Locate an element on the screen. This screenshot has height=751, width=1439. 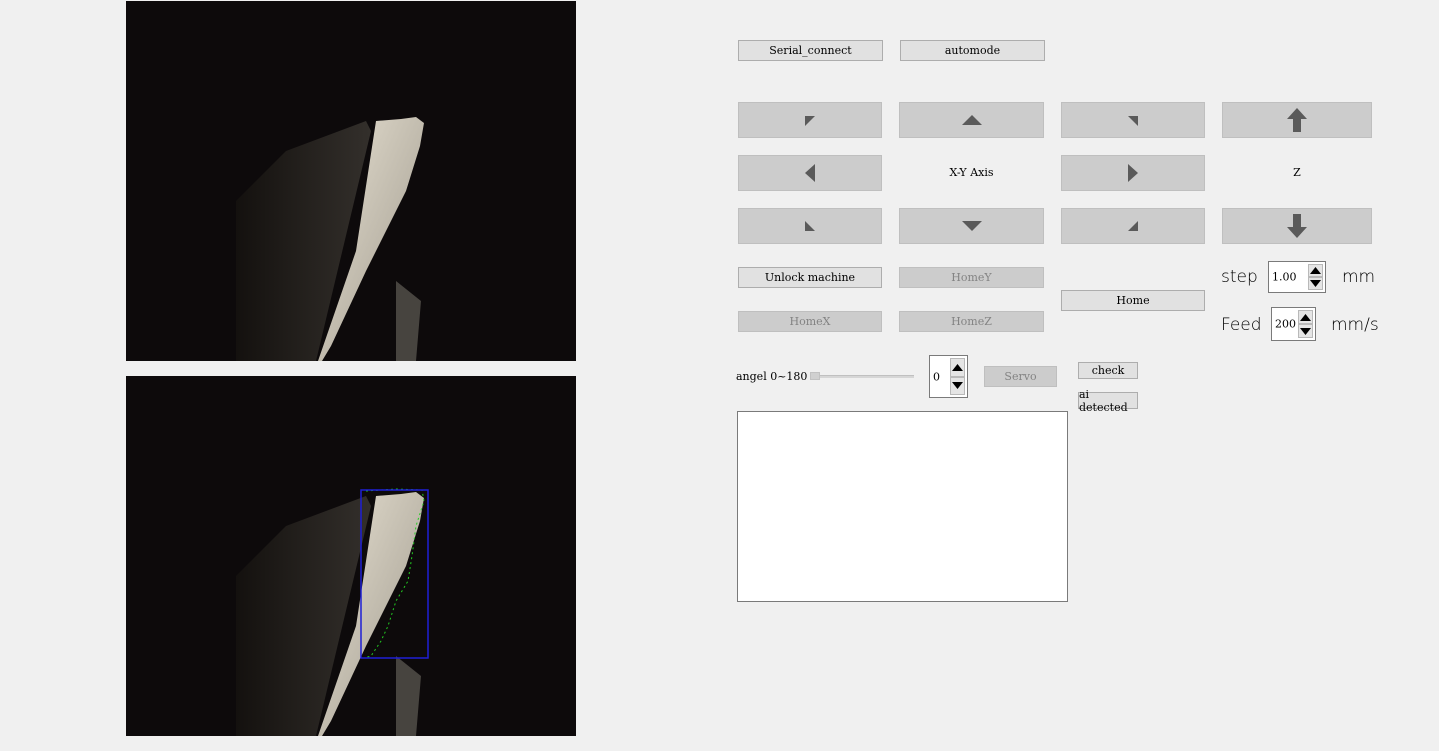
automode-button: automode is located at coordinates (972, 50).